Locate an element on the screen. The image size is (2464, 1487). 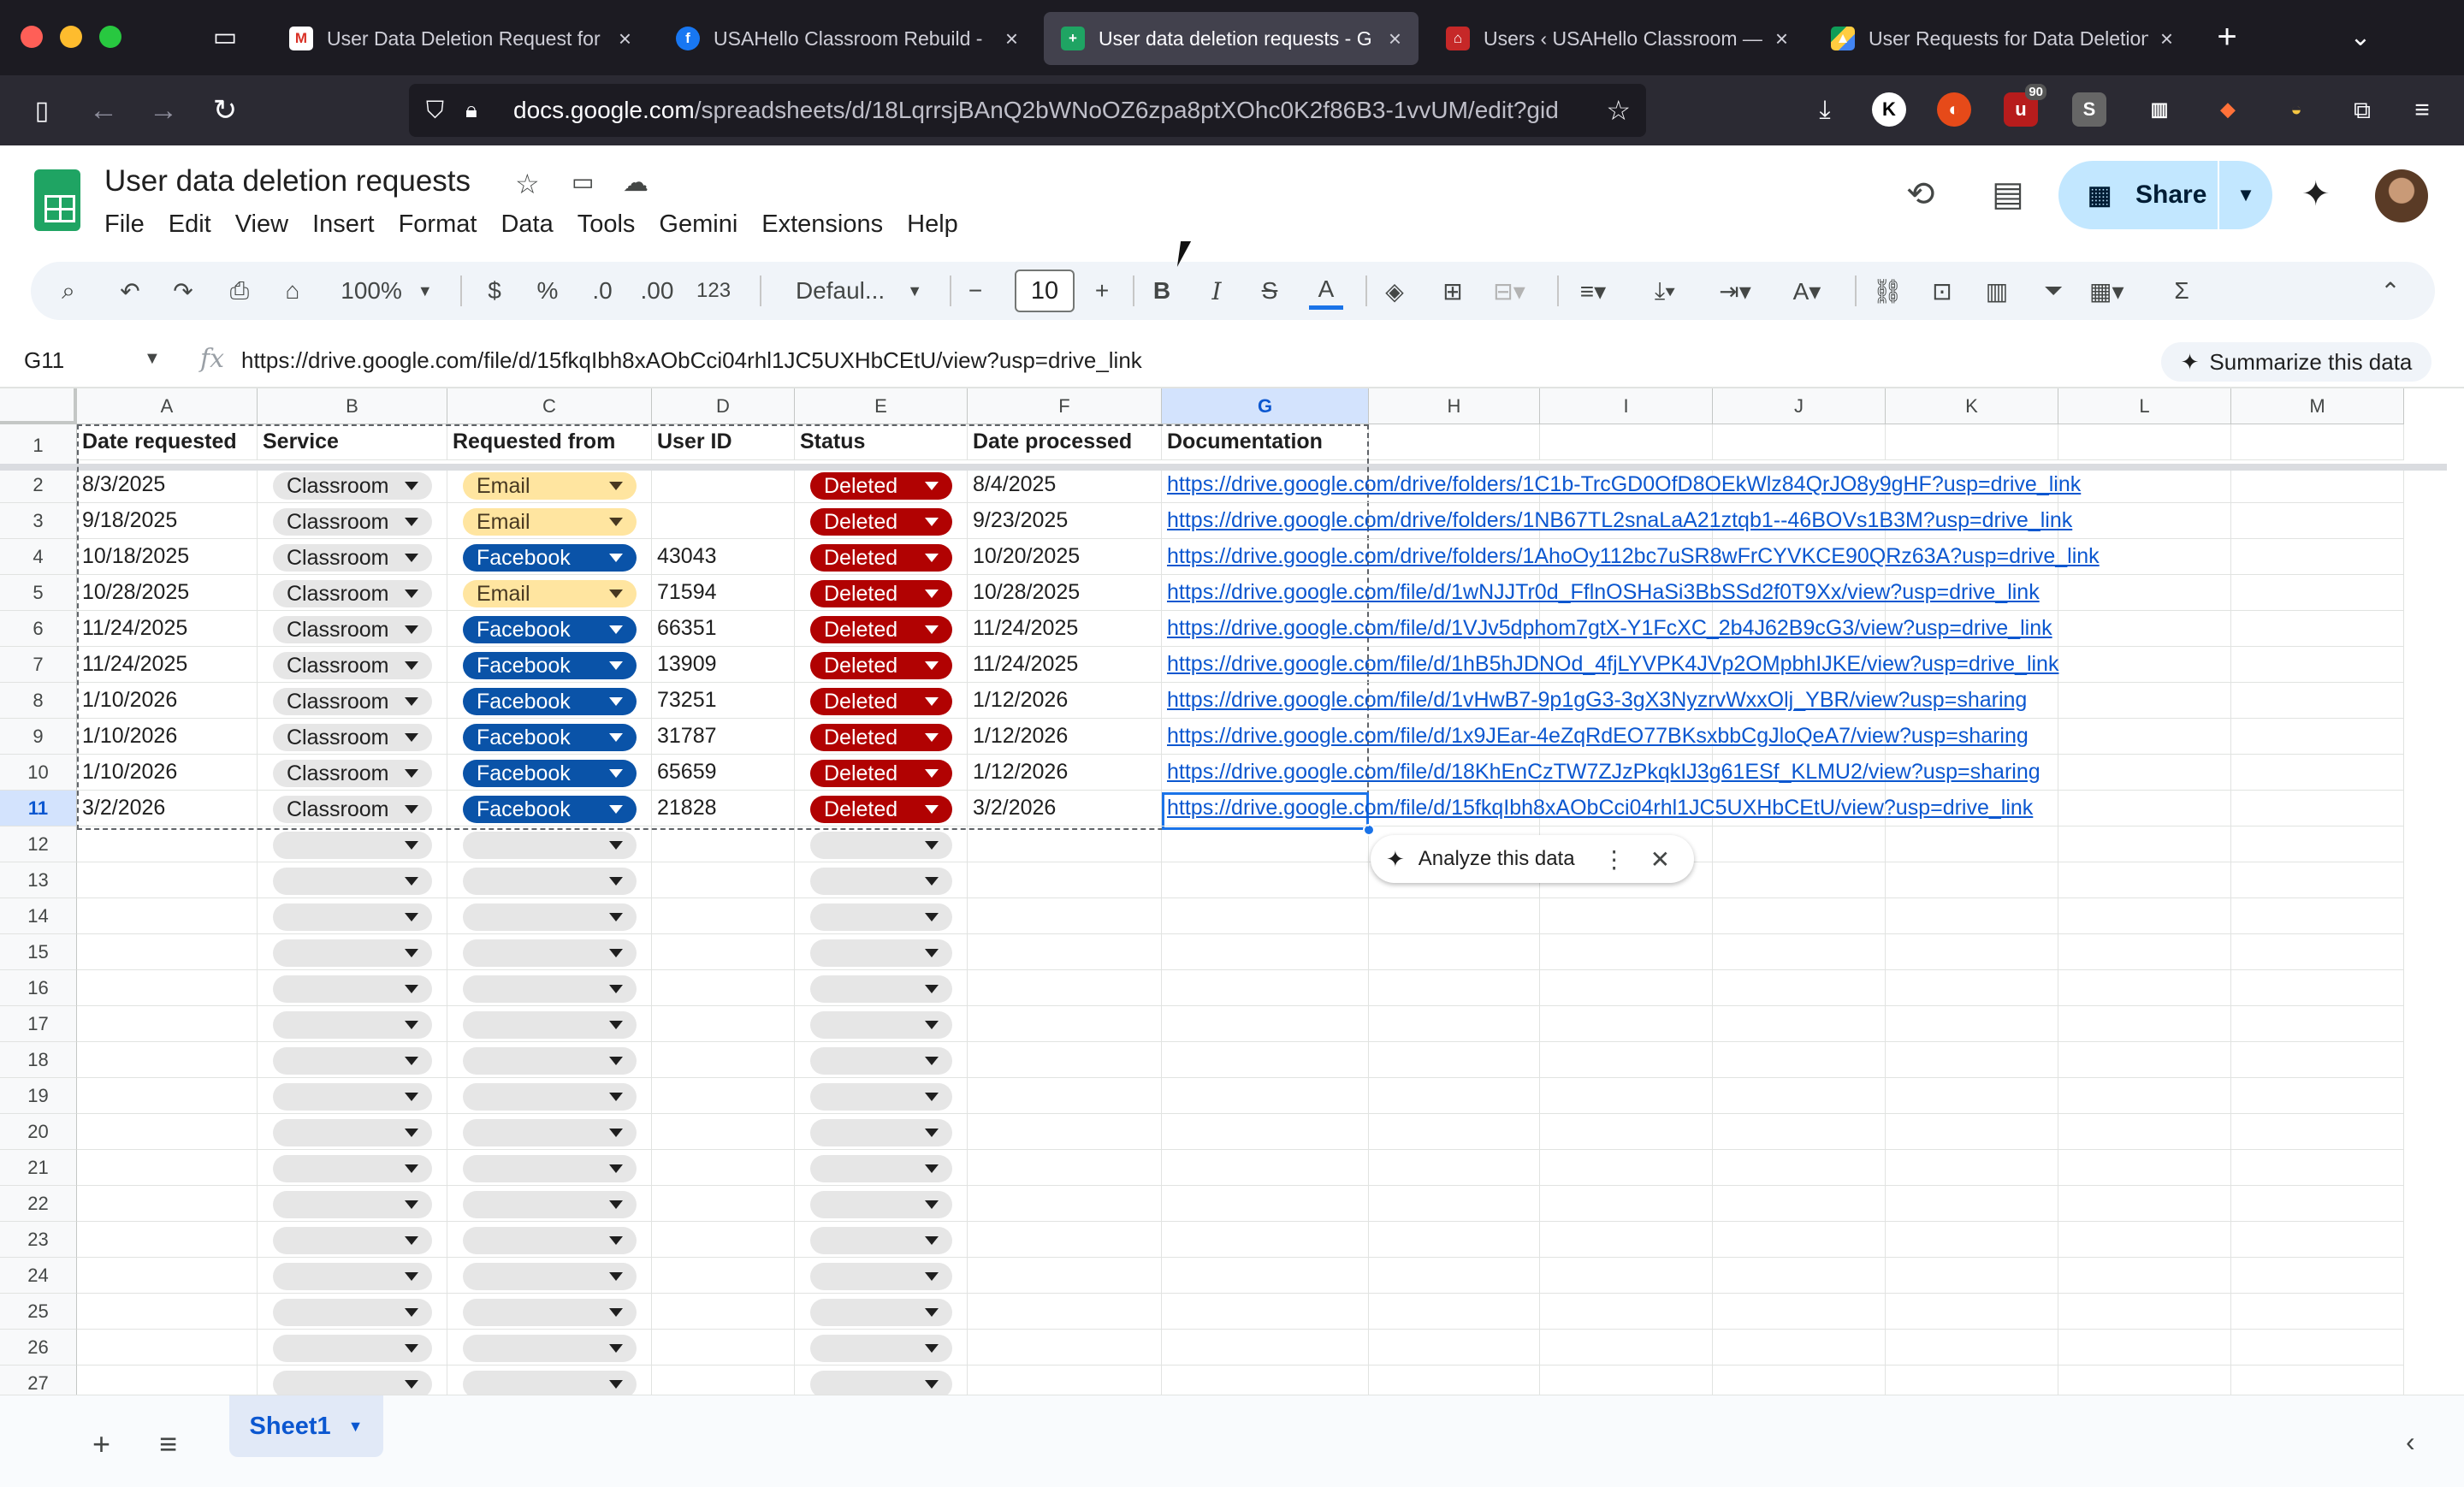
service-cell: Classroom is located at coordinates (352, 701).